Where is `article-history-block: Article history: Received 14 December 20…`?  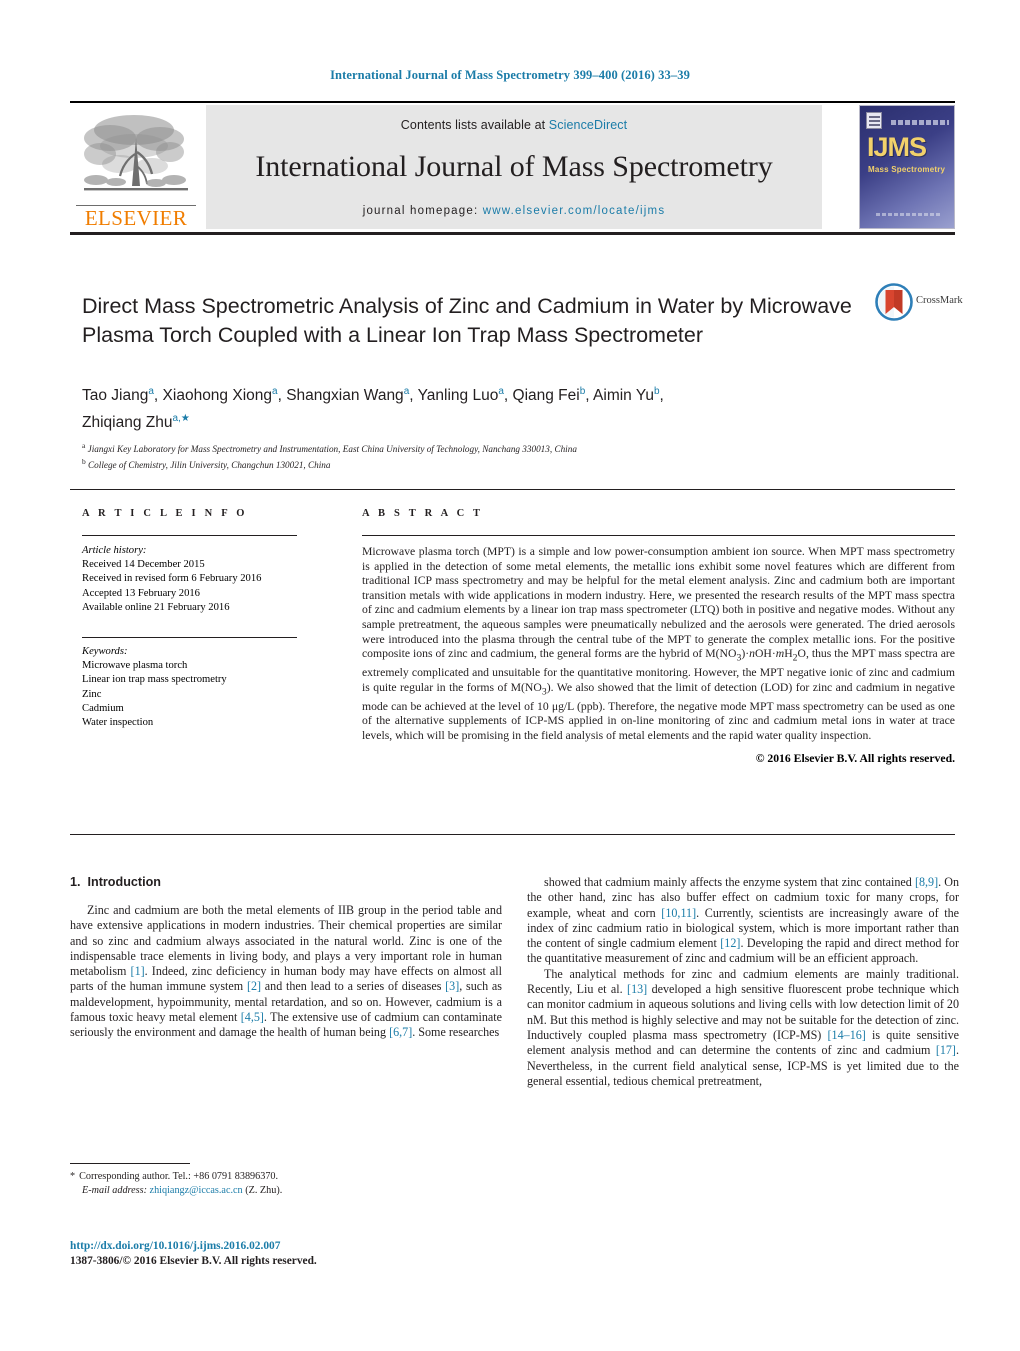 article-history-block: Article history: Received 14 December 20… is located at coordinates (189, 579).